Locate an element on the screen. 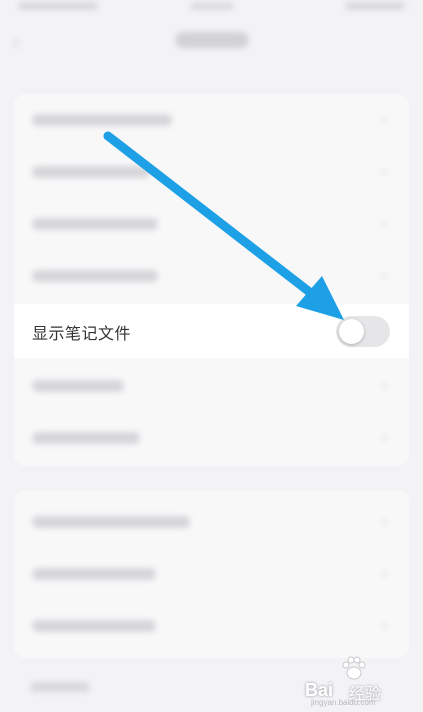 This screenshot has width=423, height=712. status-bar is located at coordinates (211, 8).